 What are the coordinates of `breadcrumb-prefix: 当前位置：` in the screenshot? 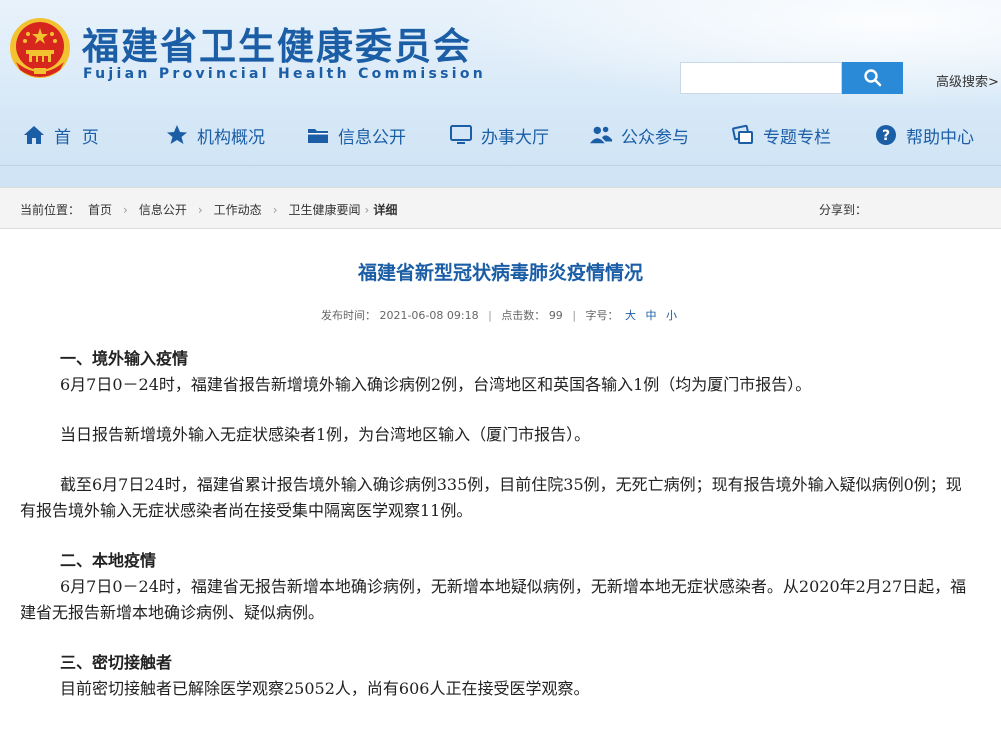 It's located at (50, 210).